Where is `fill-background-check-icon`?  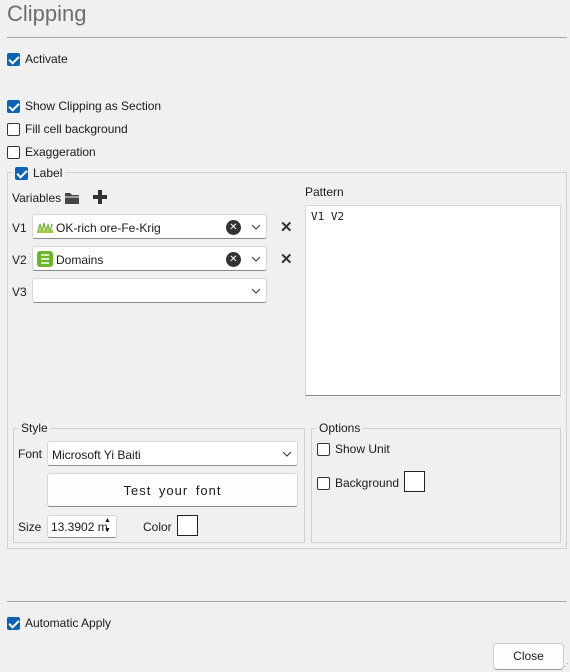
fill-background-check-icon is located at coordinates (13, 129).